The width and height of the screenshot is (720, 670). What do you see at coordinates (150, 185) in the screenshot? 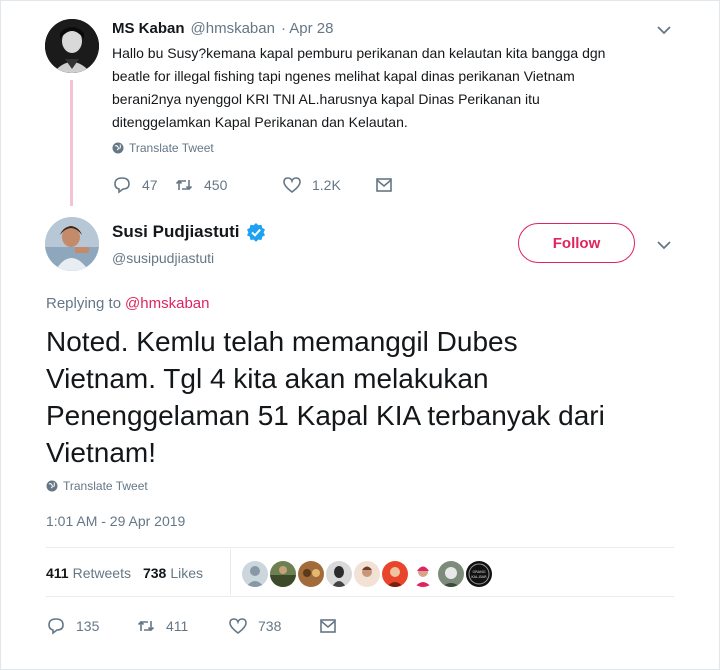
I see `reply-count: 47` at bounding box center [150, 185].